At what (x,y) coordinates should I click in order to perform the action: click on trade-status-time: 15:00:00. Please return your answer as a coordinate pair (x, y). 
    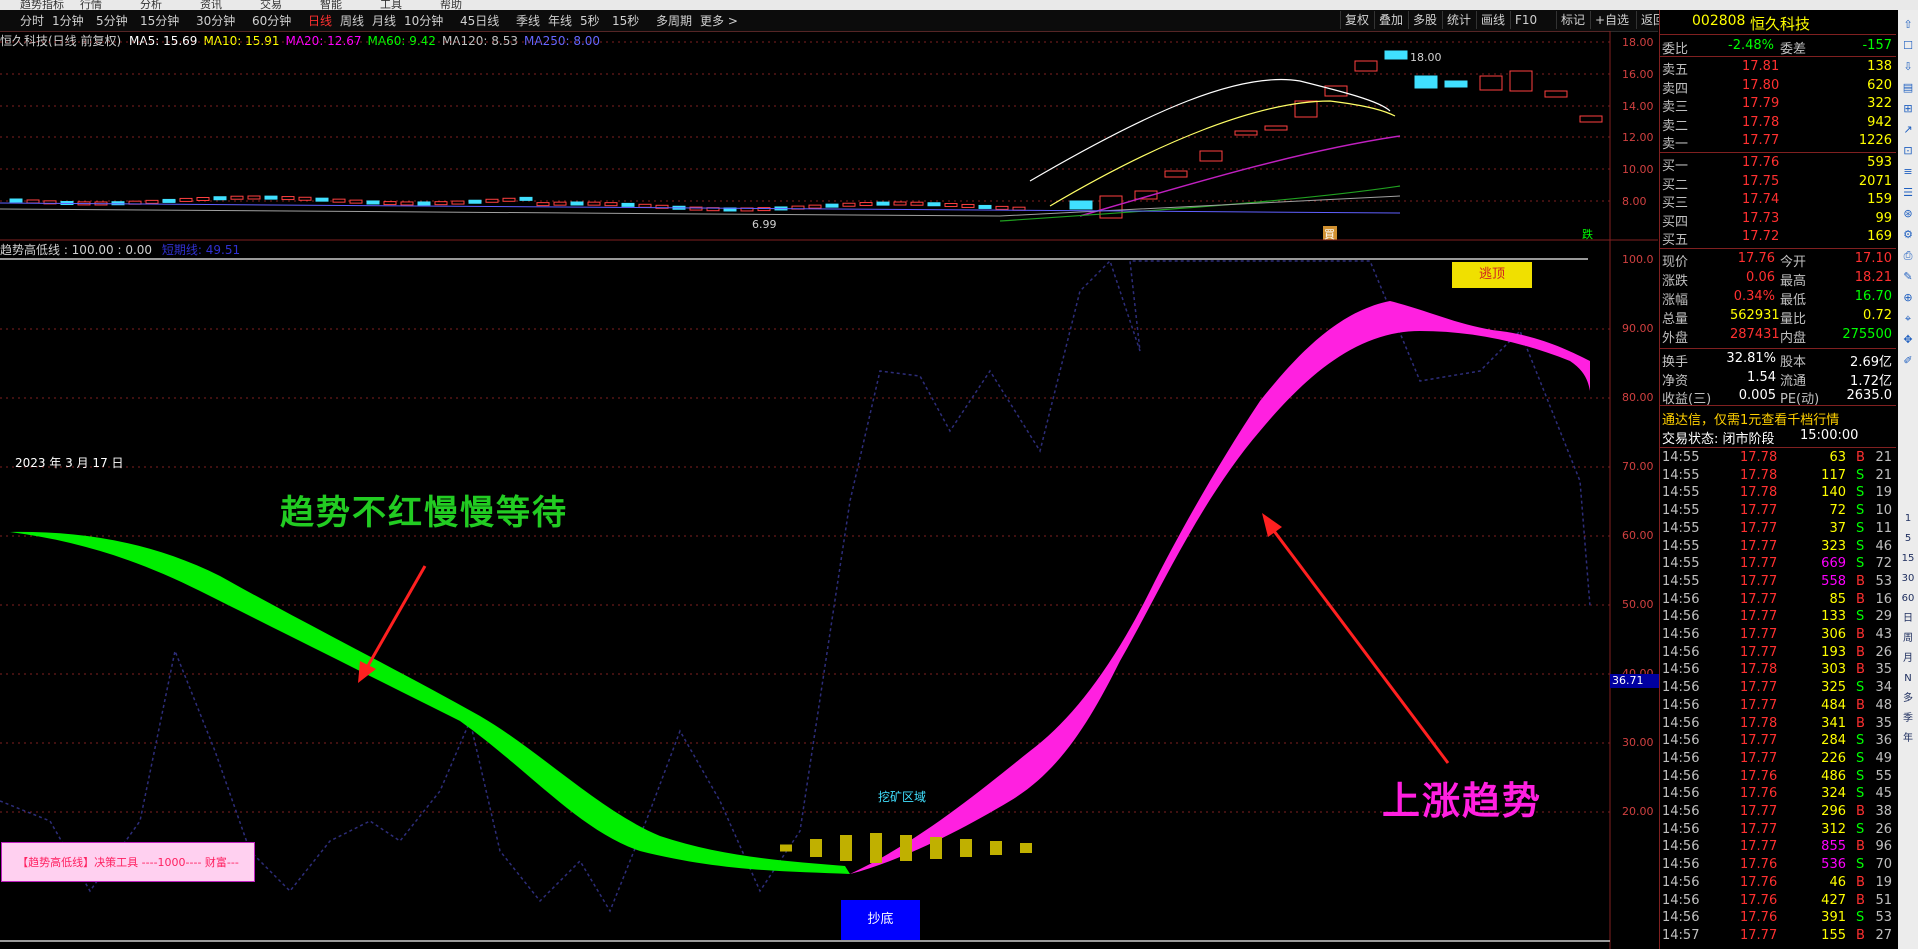
    Looking at the image, I should click on (1829, 435).